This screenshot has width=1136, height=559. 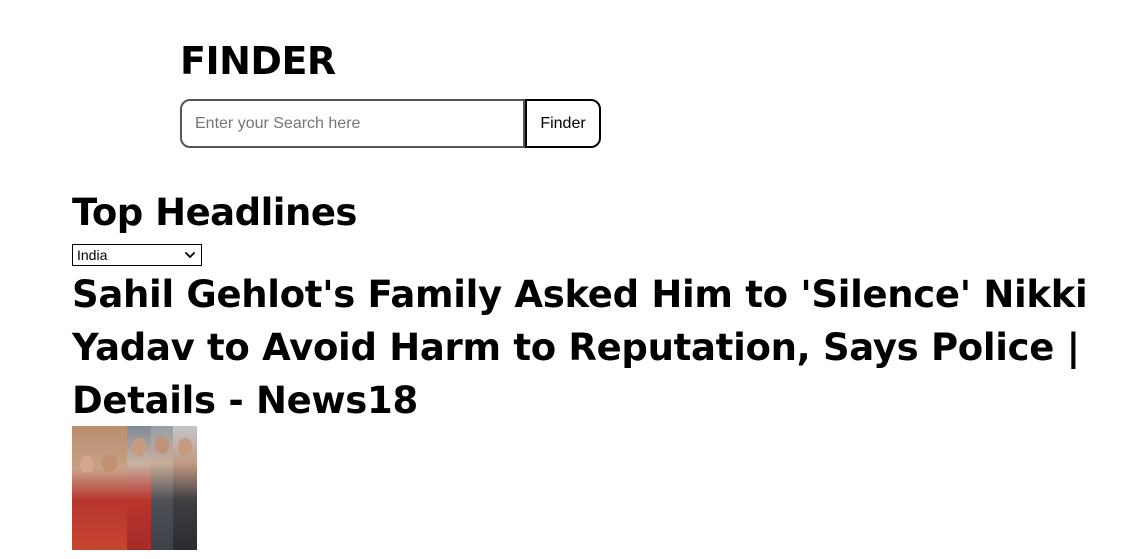 I want to click on finder-button: Finder, so click(x=563, y=123).